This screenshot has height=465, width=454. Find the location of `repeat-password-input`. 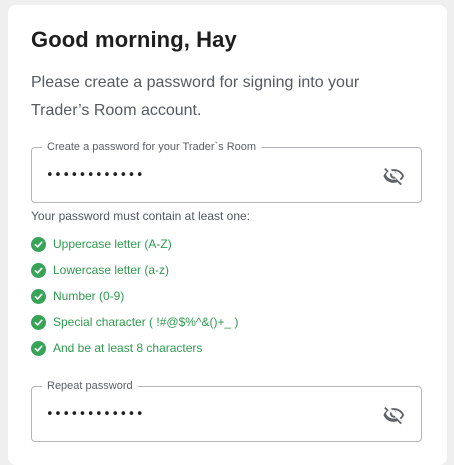

repeat-password-input is located at coordinates (206, 414).